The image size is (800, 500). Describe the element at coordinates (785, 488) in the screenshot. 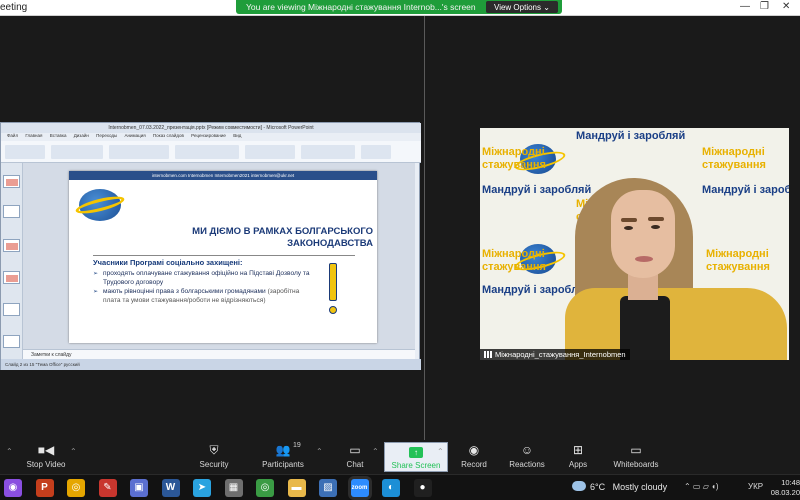

I see `taskbar-clock: 10:48 08.03.20` at that location.